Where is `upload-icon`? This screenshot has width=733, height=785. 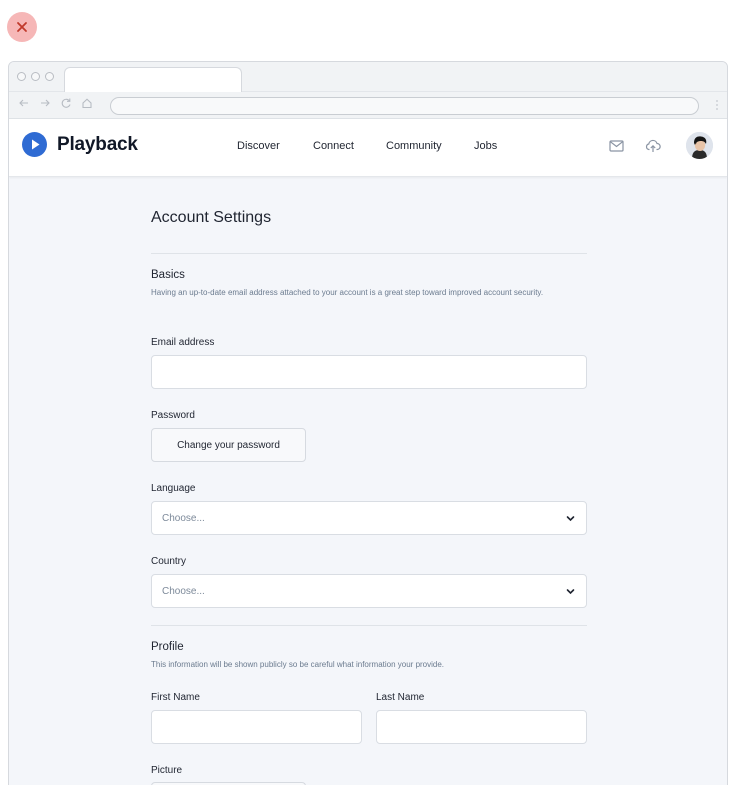 upload-icon is located at coordinates (653, 145).